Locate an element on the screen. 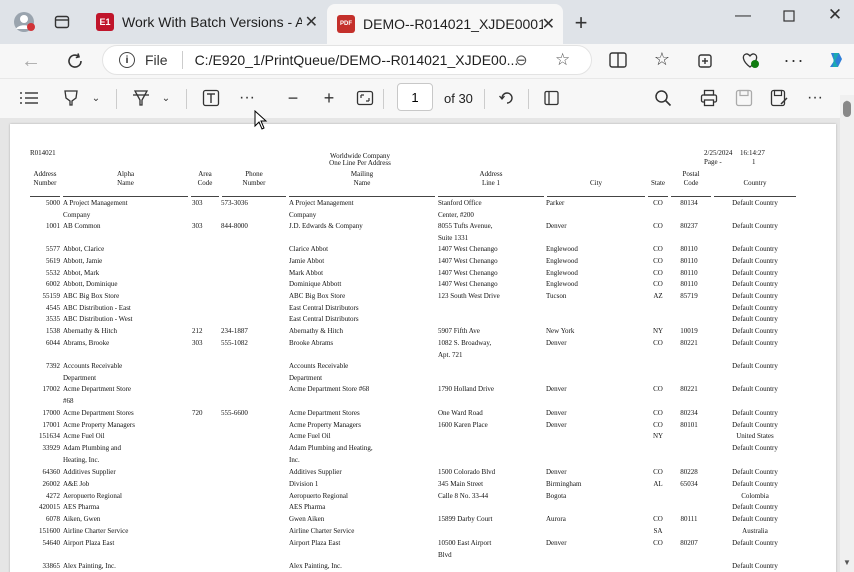  favorite-star-icon: ☆ is located at coordinates (562, 60).